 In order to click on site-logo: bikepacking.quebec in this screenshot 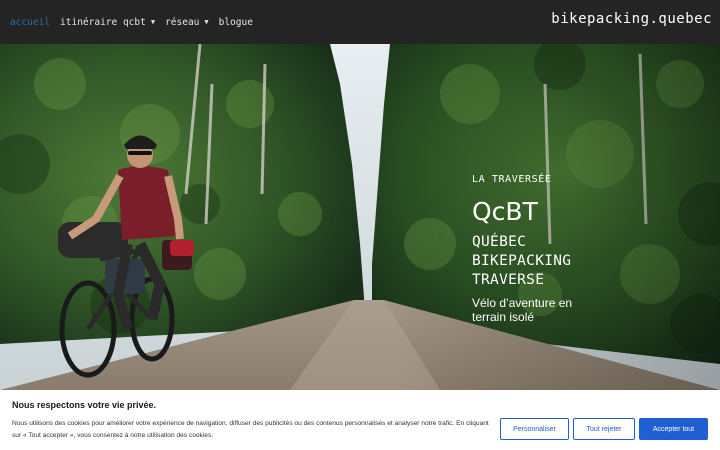, I will do `click(631, 19)`.